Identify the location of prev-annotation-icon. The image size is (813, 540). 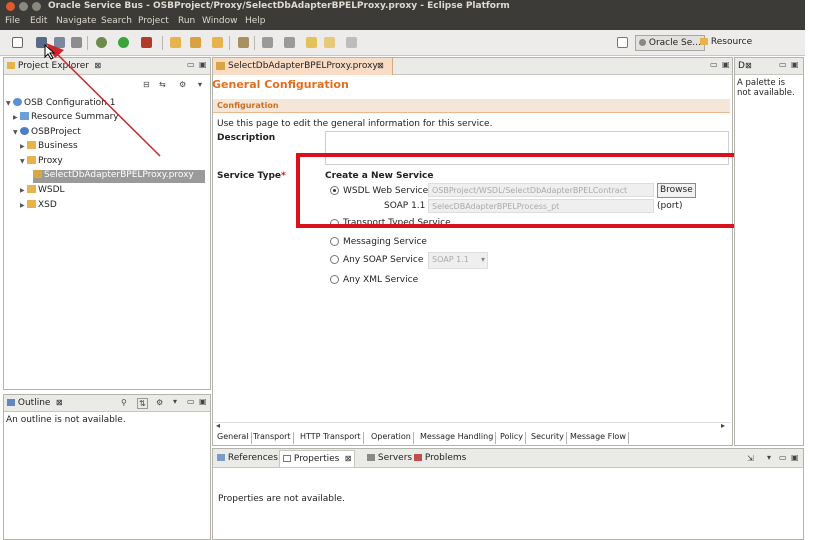
(289, 42).